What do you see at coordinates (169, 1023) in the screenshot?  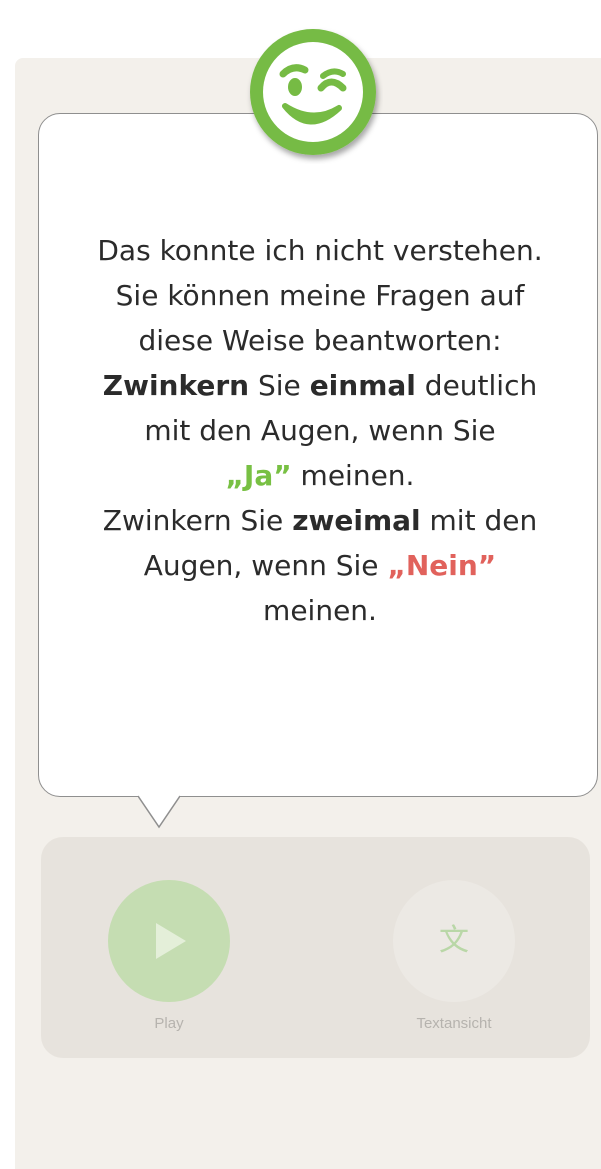 I see `play-label: Play` at bounding box center [169, 1023].